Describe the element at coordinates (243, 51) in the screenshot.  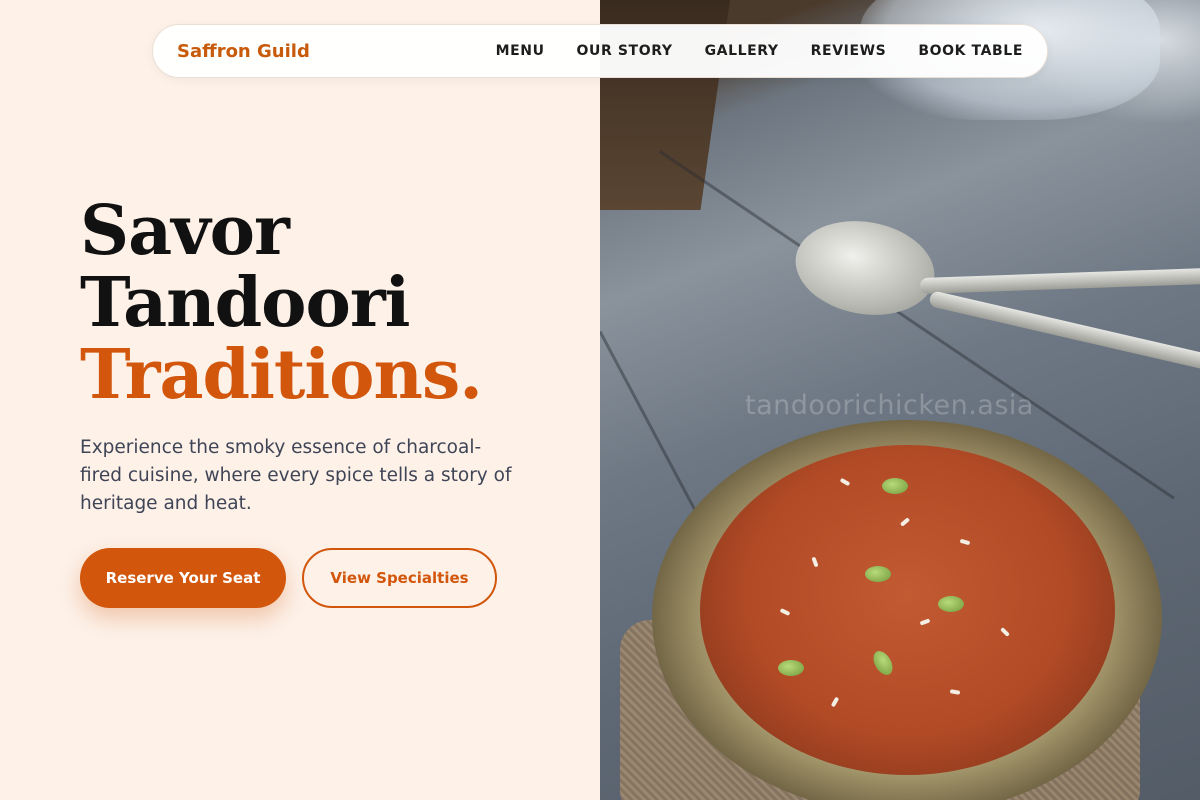
I see `brand-logo: Saffron Guild` at that location.